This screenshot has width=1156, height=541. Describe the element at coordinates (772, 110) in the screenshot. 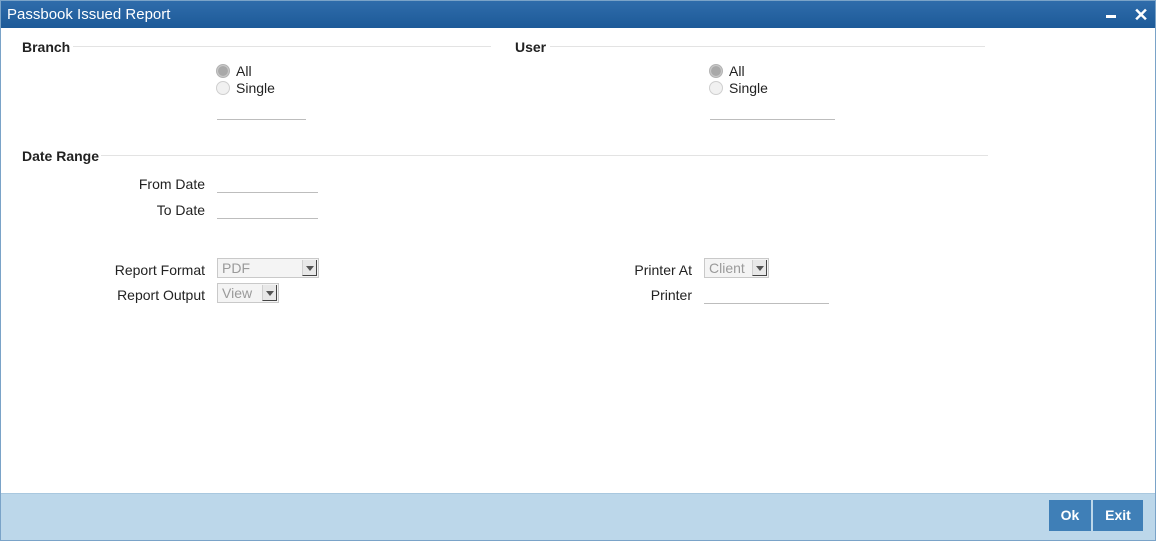

I see `user-input` at that location.